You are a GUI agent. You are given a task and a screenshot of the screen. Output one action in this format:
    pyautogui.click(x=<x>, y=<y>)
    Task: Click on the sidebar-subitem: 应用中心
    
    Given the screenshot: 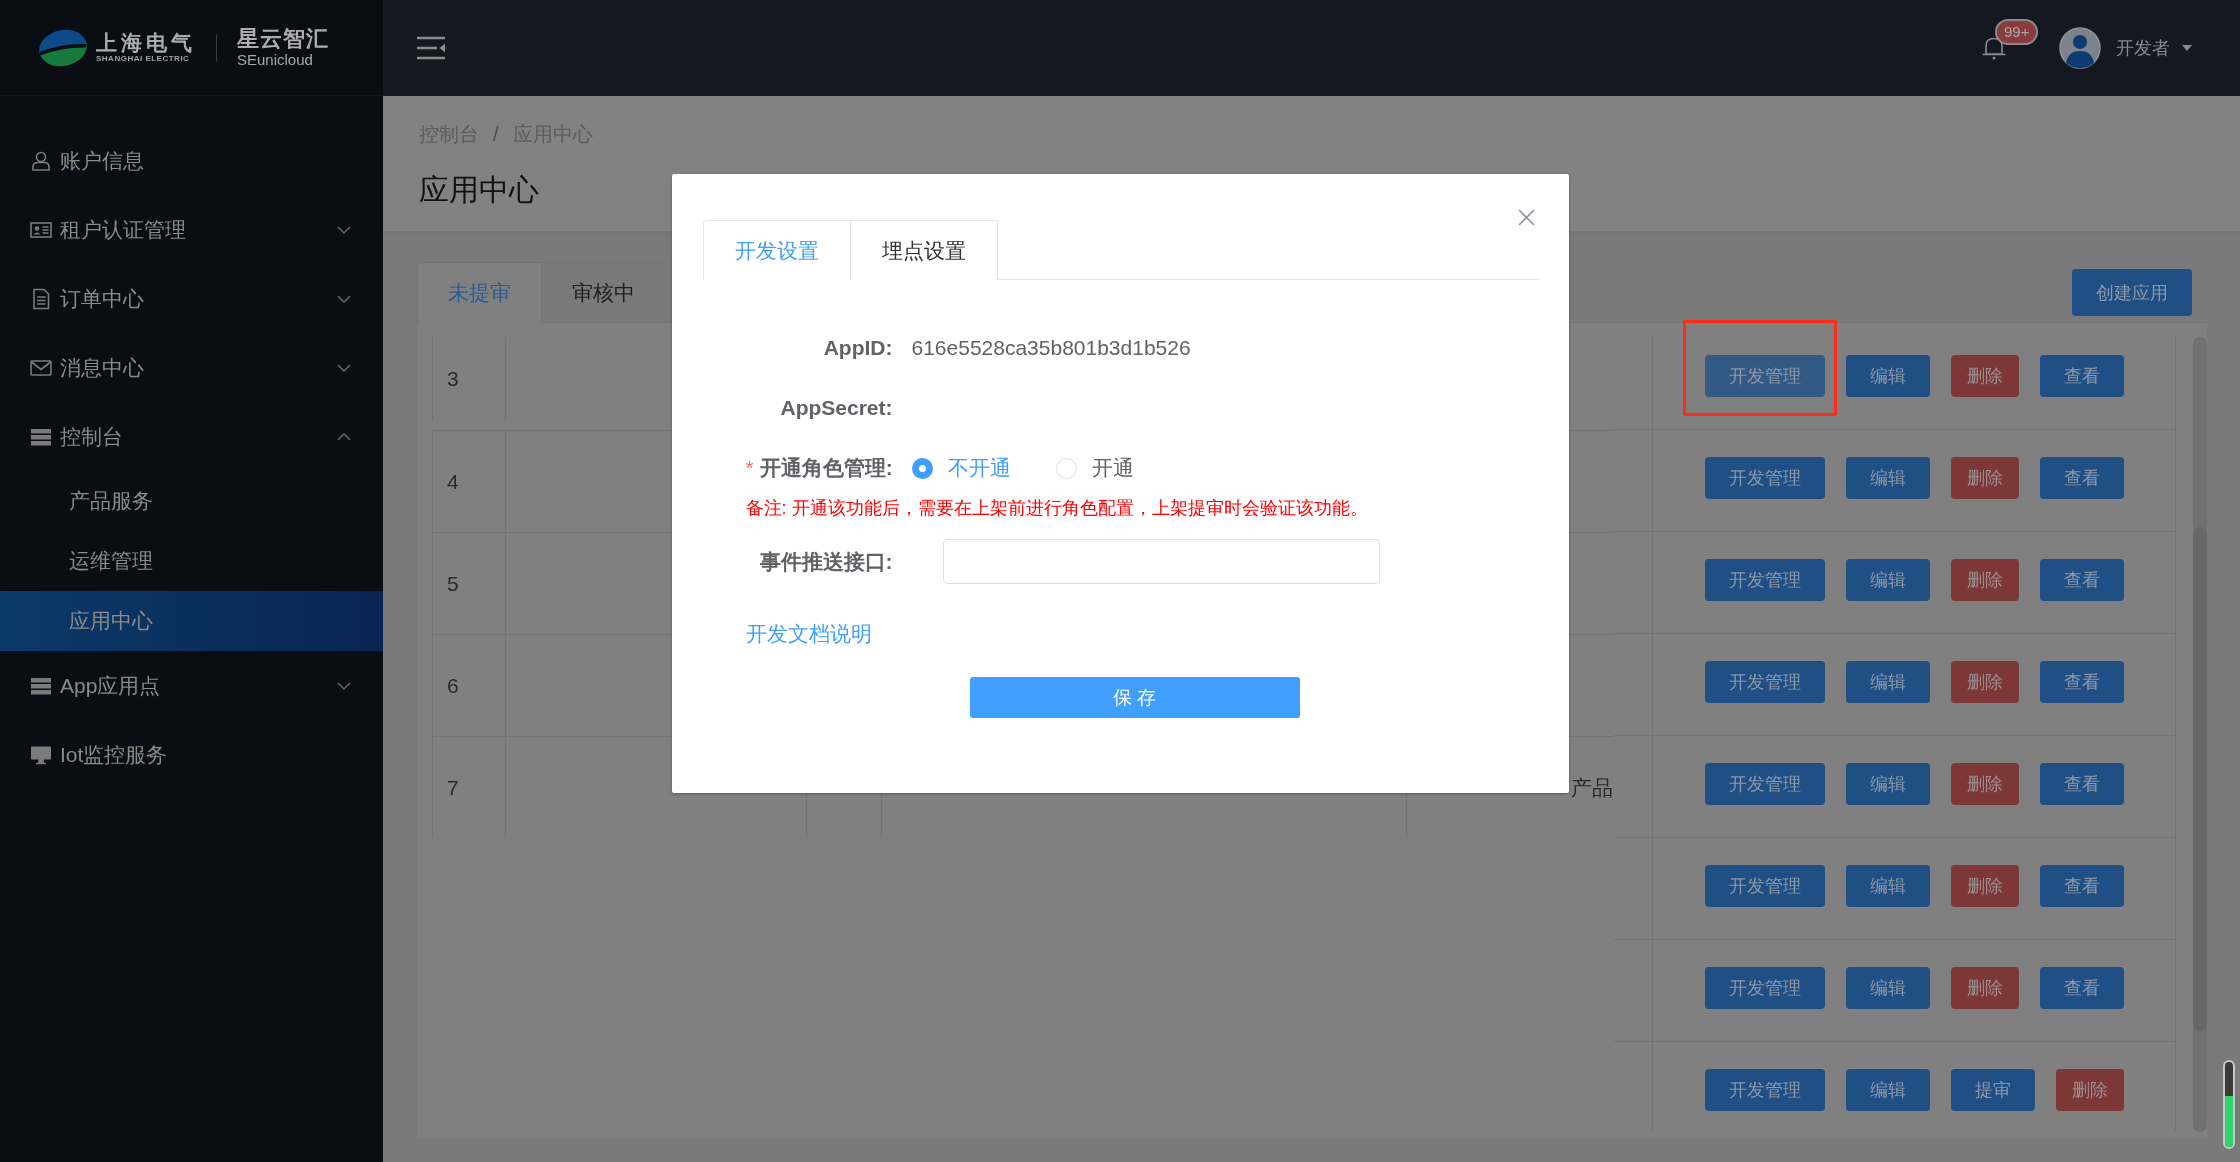 What is the action you would take?
    pyautogui.click(x=191, y=621)
    